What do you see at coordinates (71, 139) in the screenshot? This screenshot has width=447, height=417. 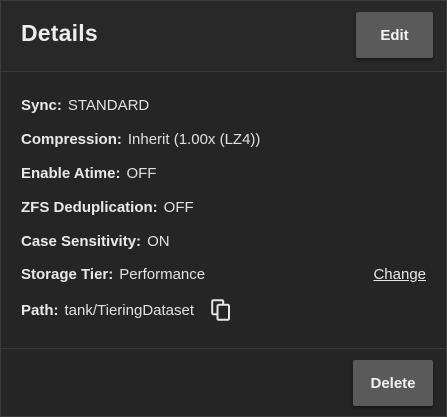 I see `detail-label: Compression:` at bounding box center [71, 139].